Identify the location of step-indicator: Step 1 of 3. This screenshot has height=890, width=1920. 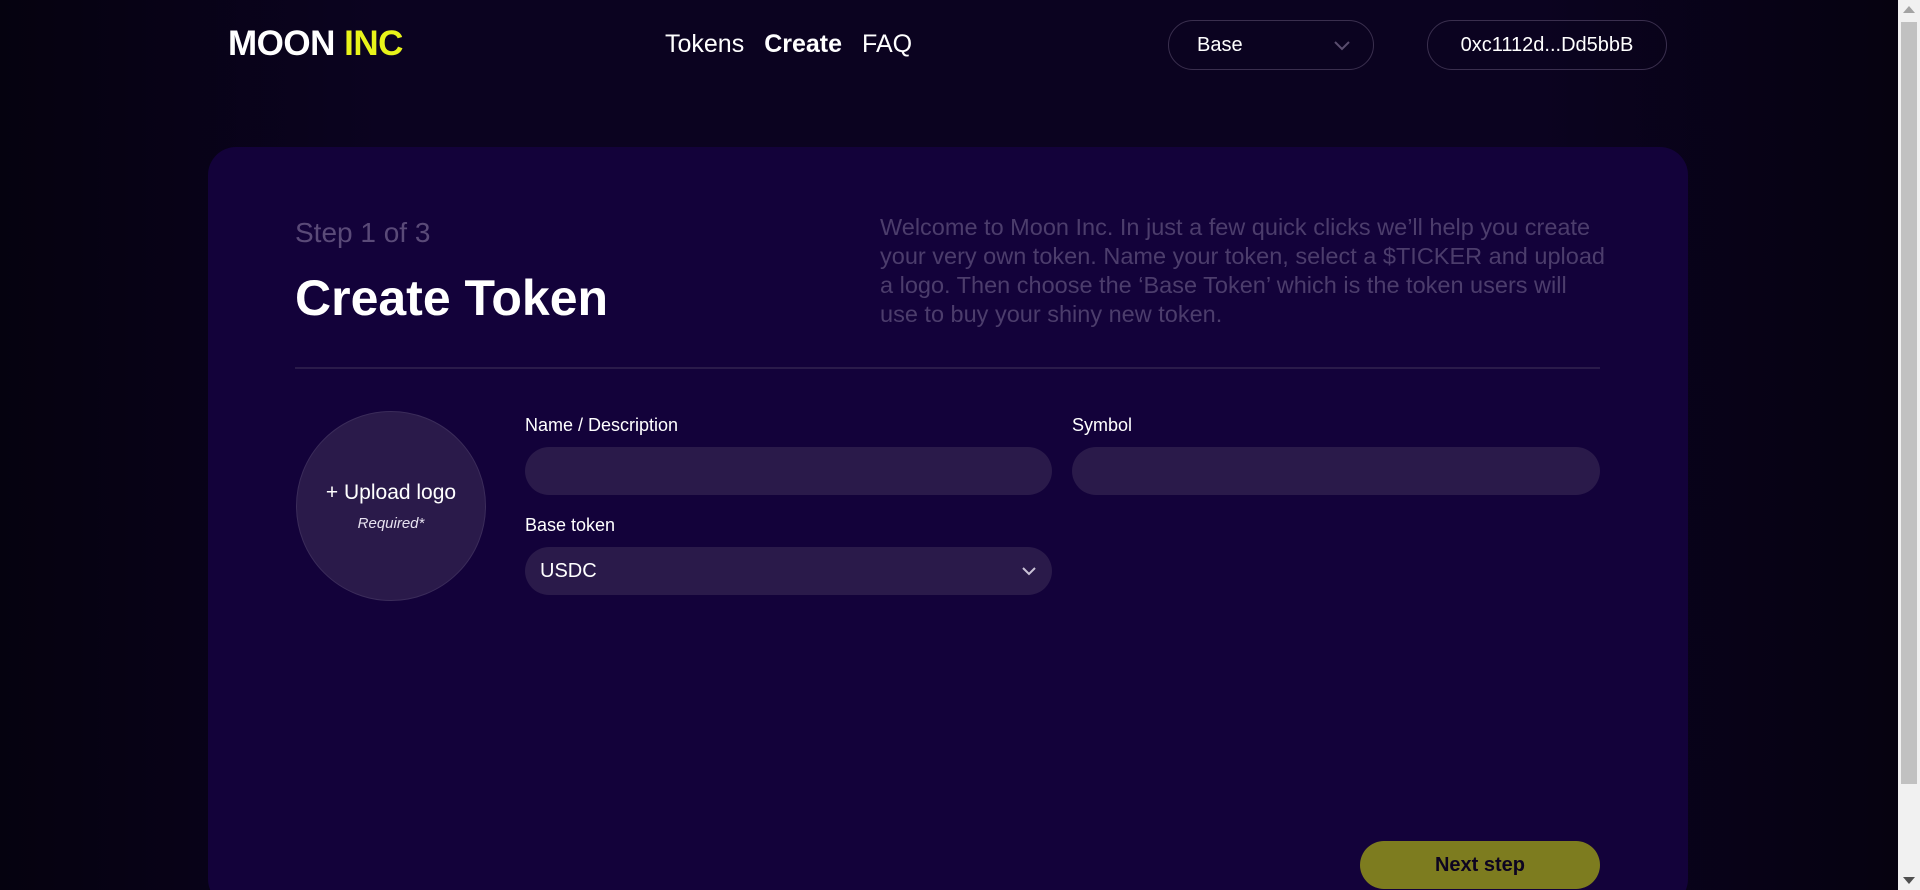
(363, 232).